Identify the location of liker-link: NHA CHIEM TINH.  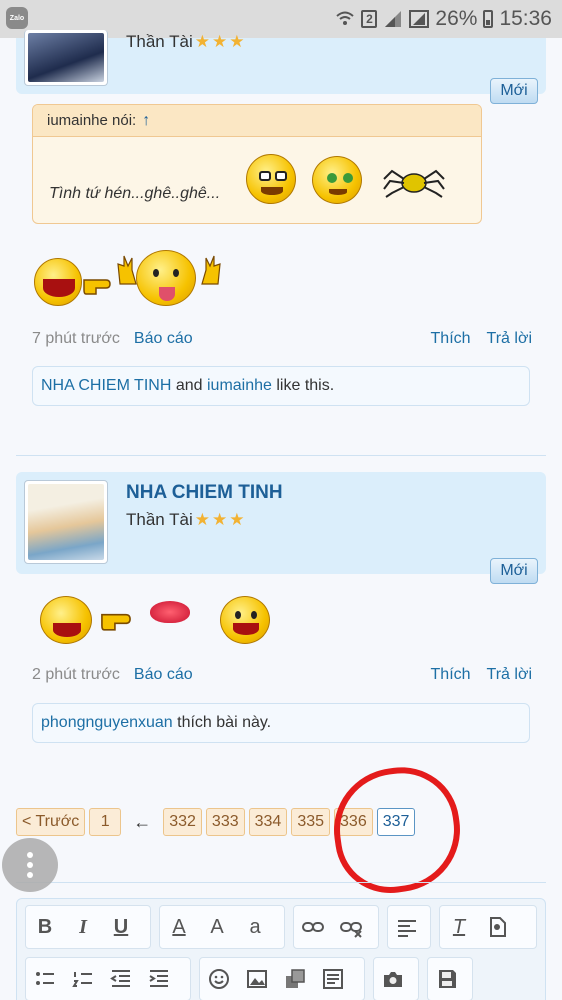
(106, 386).